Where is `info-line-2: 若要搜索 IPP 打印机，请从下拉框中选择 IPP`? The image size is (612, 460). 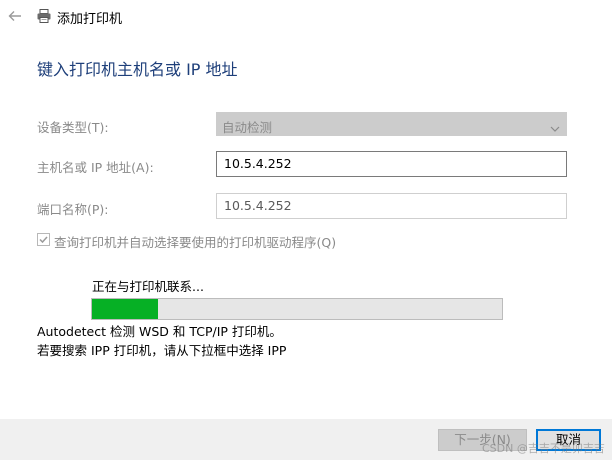
info-line-2: 若要搜索 IPP 打印机，请从下拉框中选择 IPP is located at coordinates (162, 350).